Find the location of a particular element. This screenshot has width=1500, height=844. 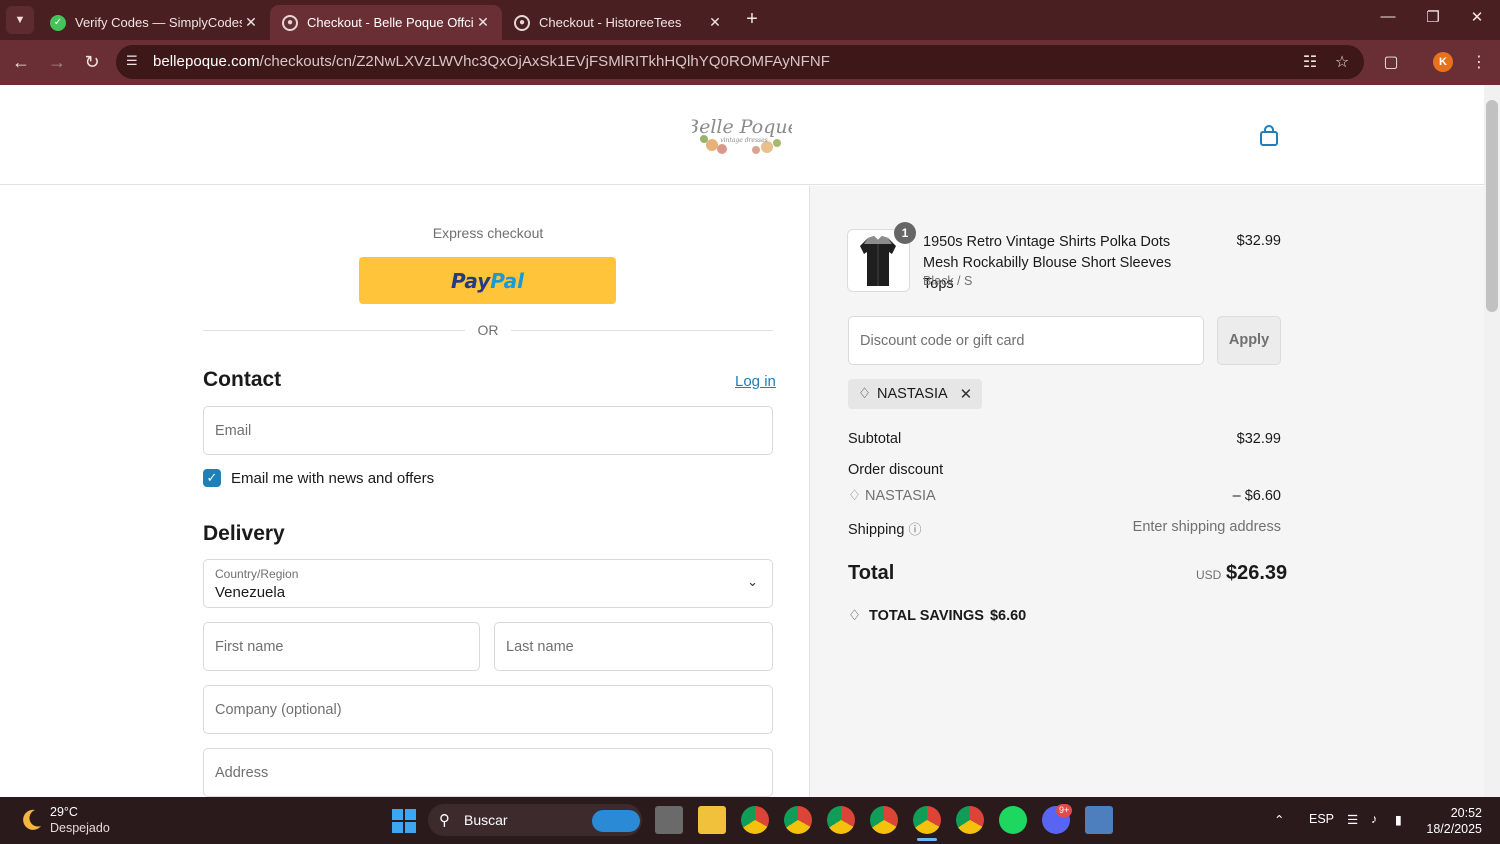

applied-discount-chip: ♢ NASTASIA ✕ is located at coordinates (915, 394).